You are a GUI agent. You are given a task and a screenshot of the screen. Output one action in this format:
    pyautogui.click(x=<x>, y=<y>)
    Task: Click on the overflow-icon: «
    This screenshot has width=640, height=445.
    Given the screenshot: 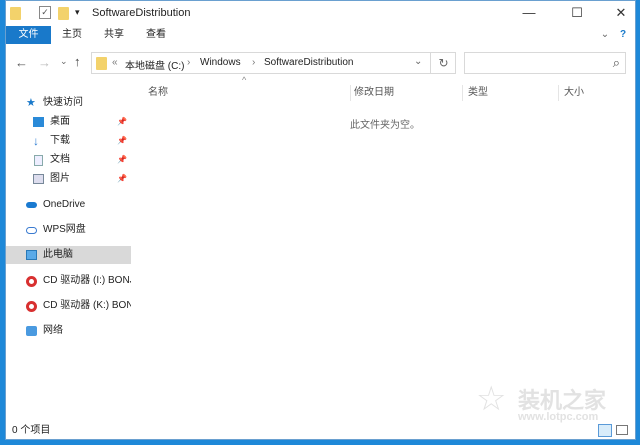 What is the action you would take?
    pyautogui.click(x=115, y=62)
    